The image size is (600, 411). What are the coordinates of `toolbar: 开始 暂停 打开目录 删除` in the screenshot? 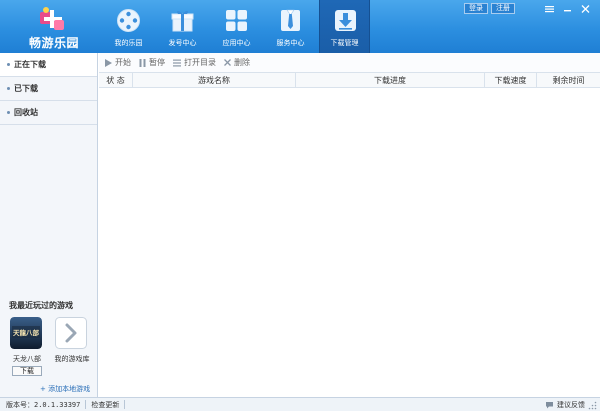 It's located at (349, 63).